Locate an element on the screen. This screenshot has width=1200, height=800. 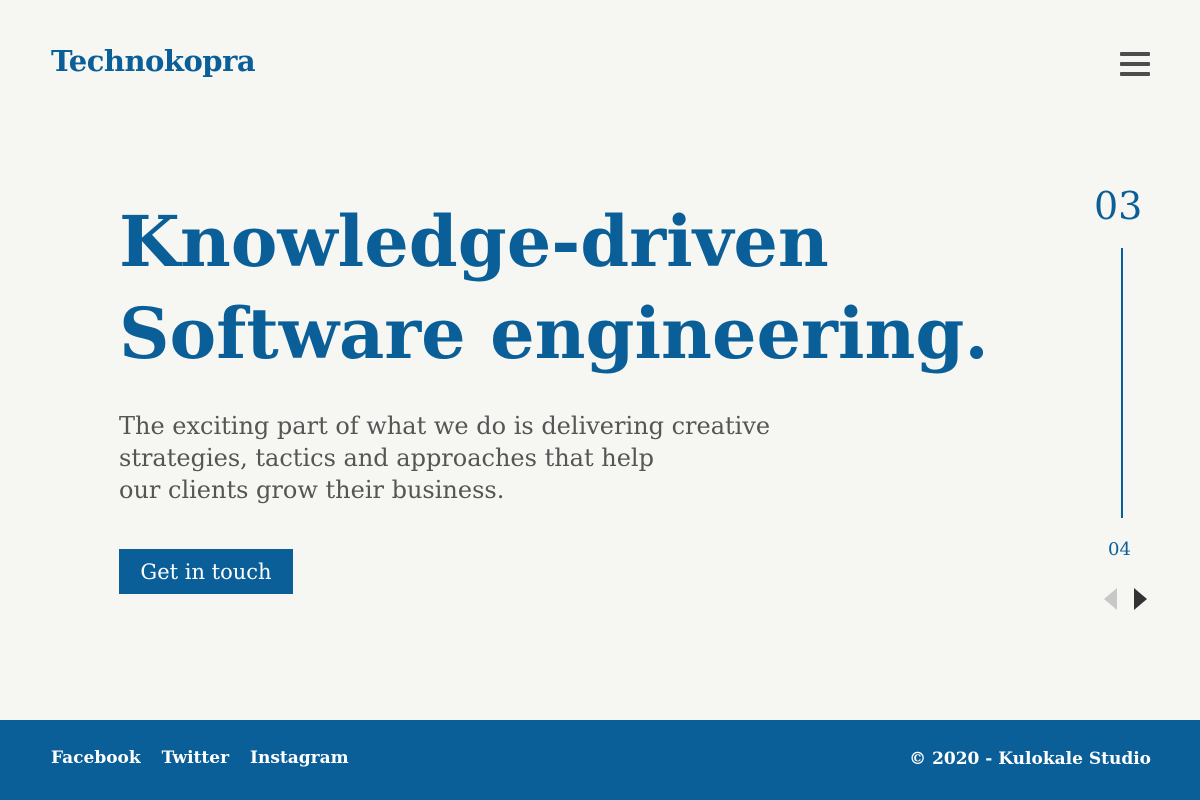
hero-title-line-1: Knowledge-driven is located at coordinates (474, 241).